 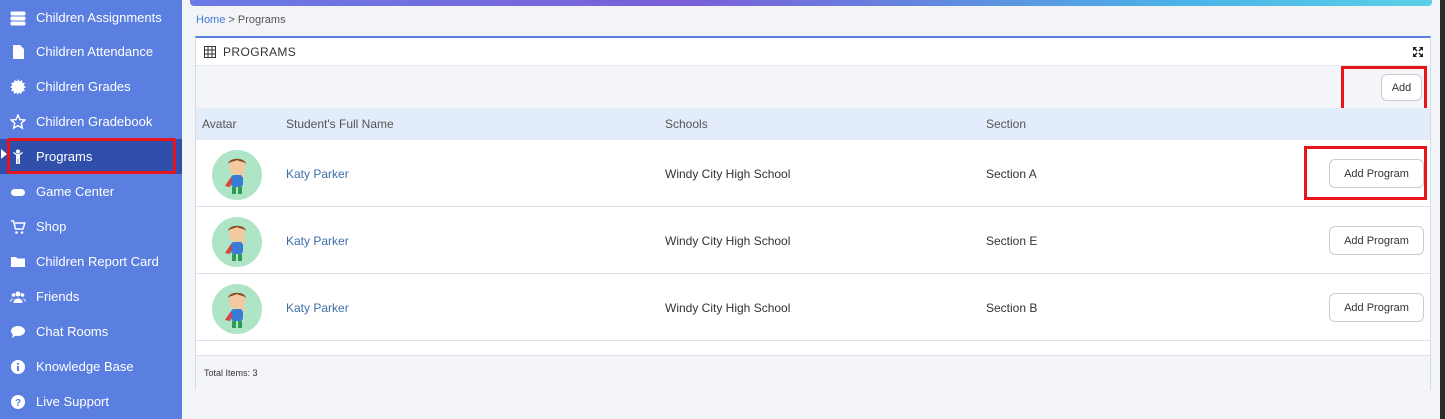 I want to click on cart-icon, so click(x=18, y=227).